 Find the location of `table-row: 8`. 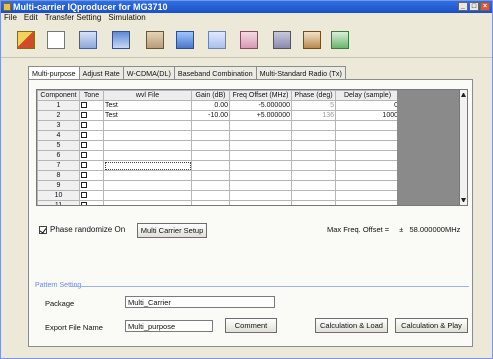

table-row: 8 is located at coordinates (217, 175).